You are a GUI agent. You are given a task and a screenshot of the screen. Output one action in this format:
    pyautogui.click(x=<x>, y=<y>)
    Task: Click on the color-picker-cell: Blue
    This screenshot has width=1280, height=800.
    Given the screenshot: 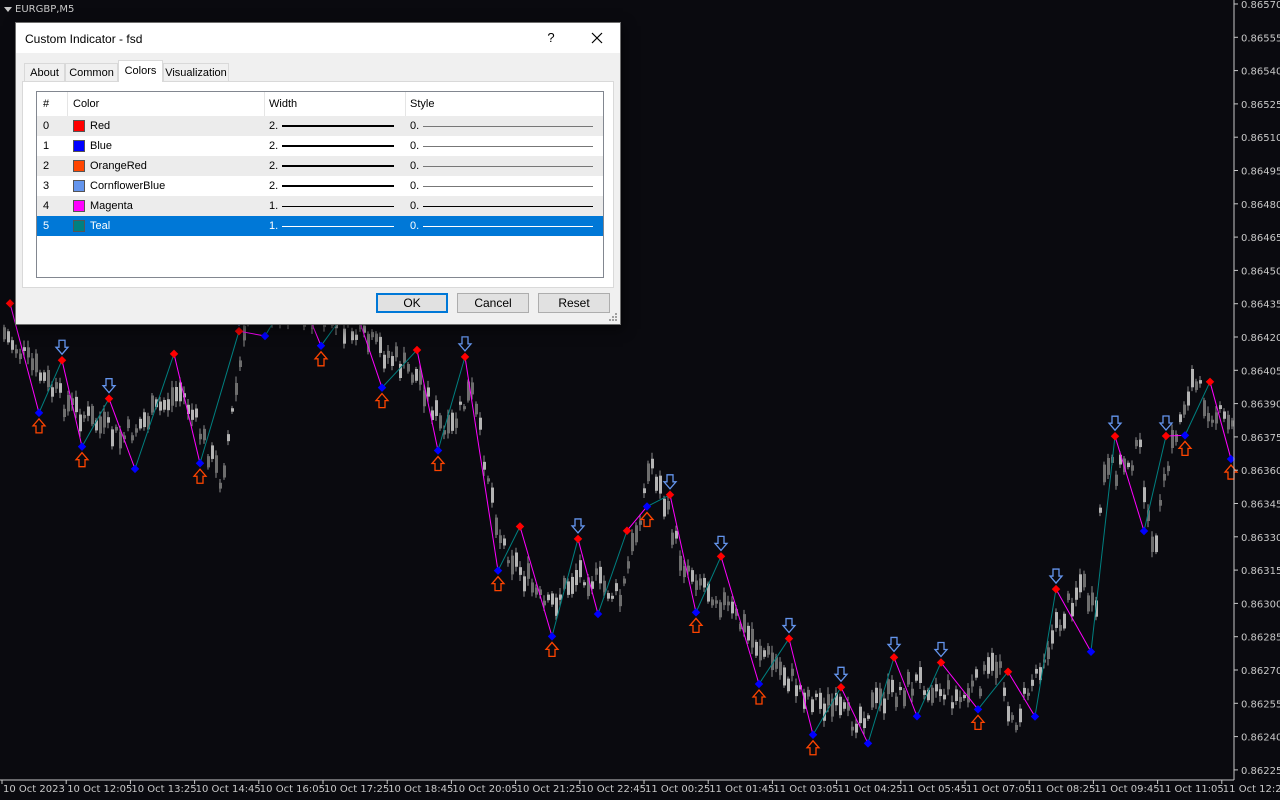 What is the action you would take?
    pyautogui.click(x=166, y=146)
    